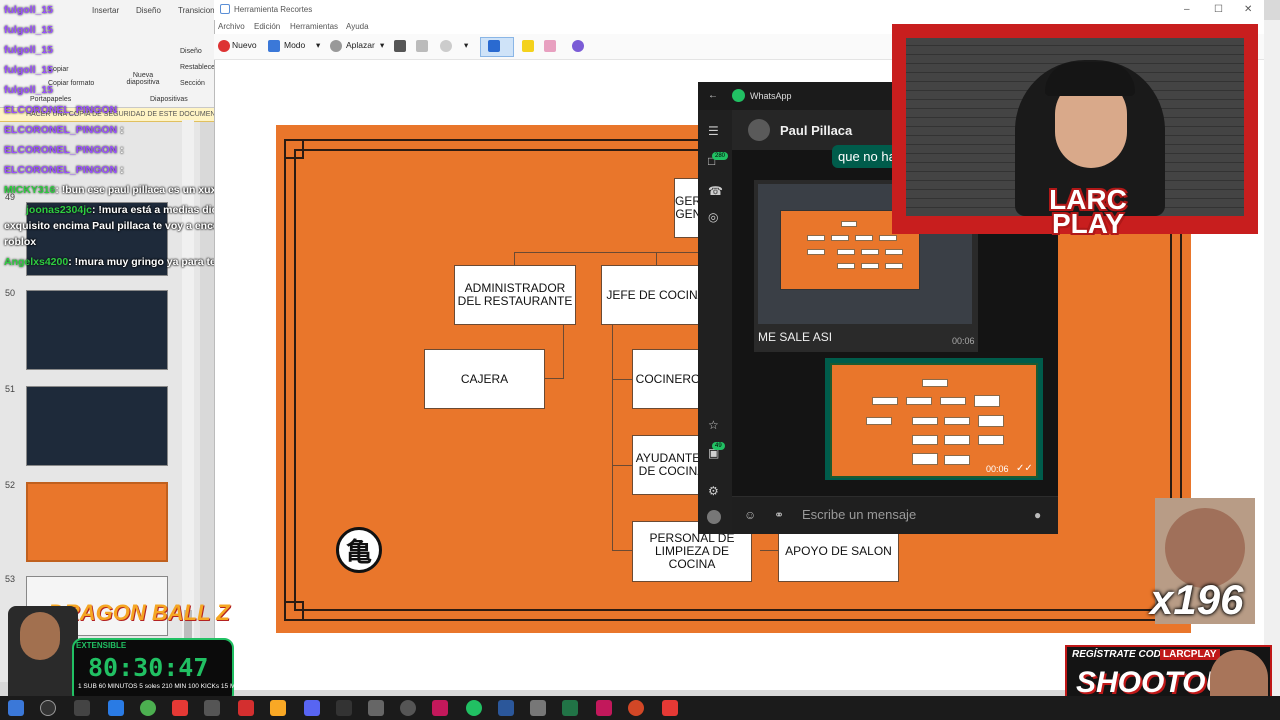  Describe the element at coordinates (474, 708) in the screenshot. I see `whatsapp-taskbar-icon` at that location.